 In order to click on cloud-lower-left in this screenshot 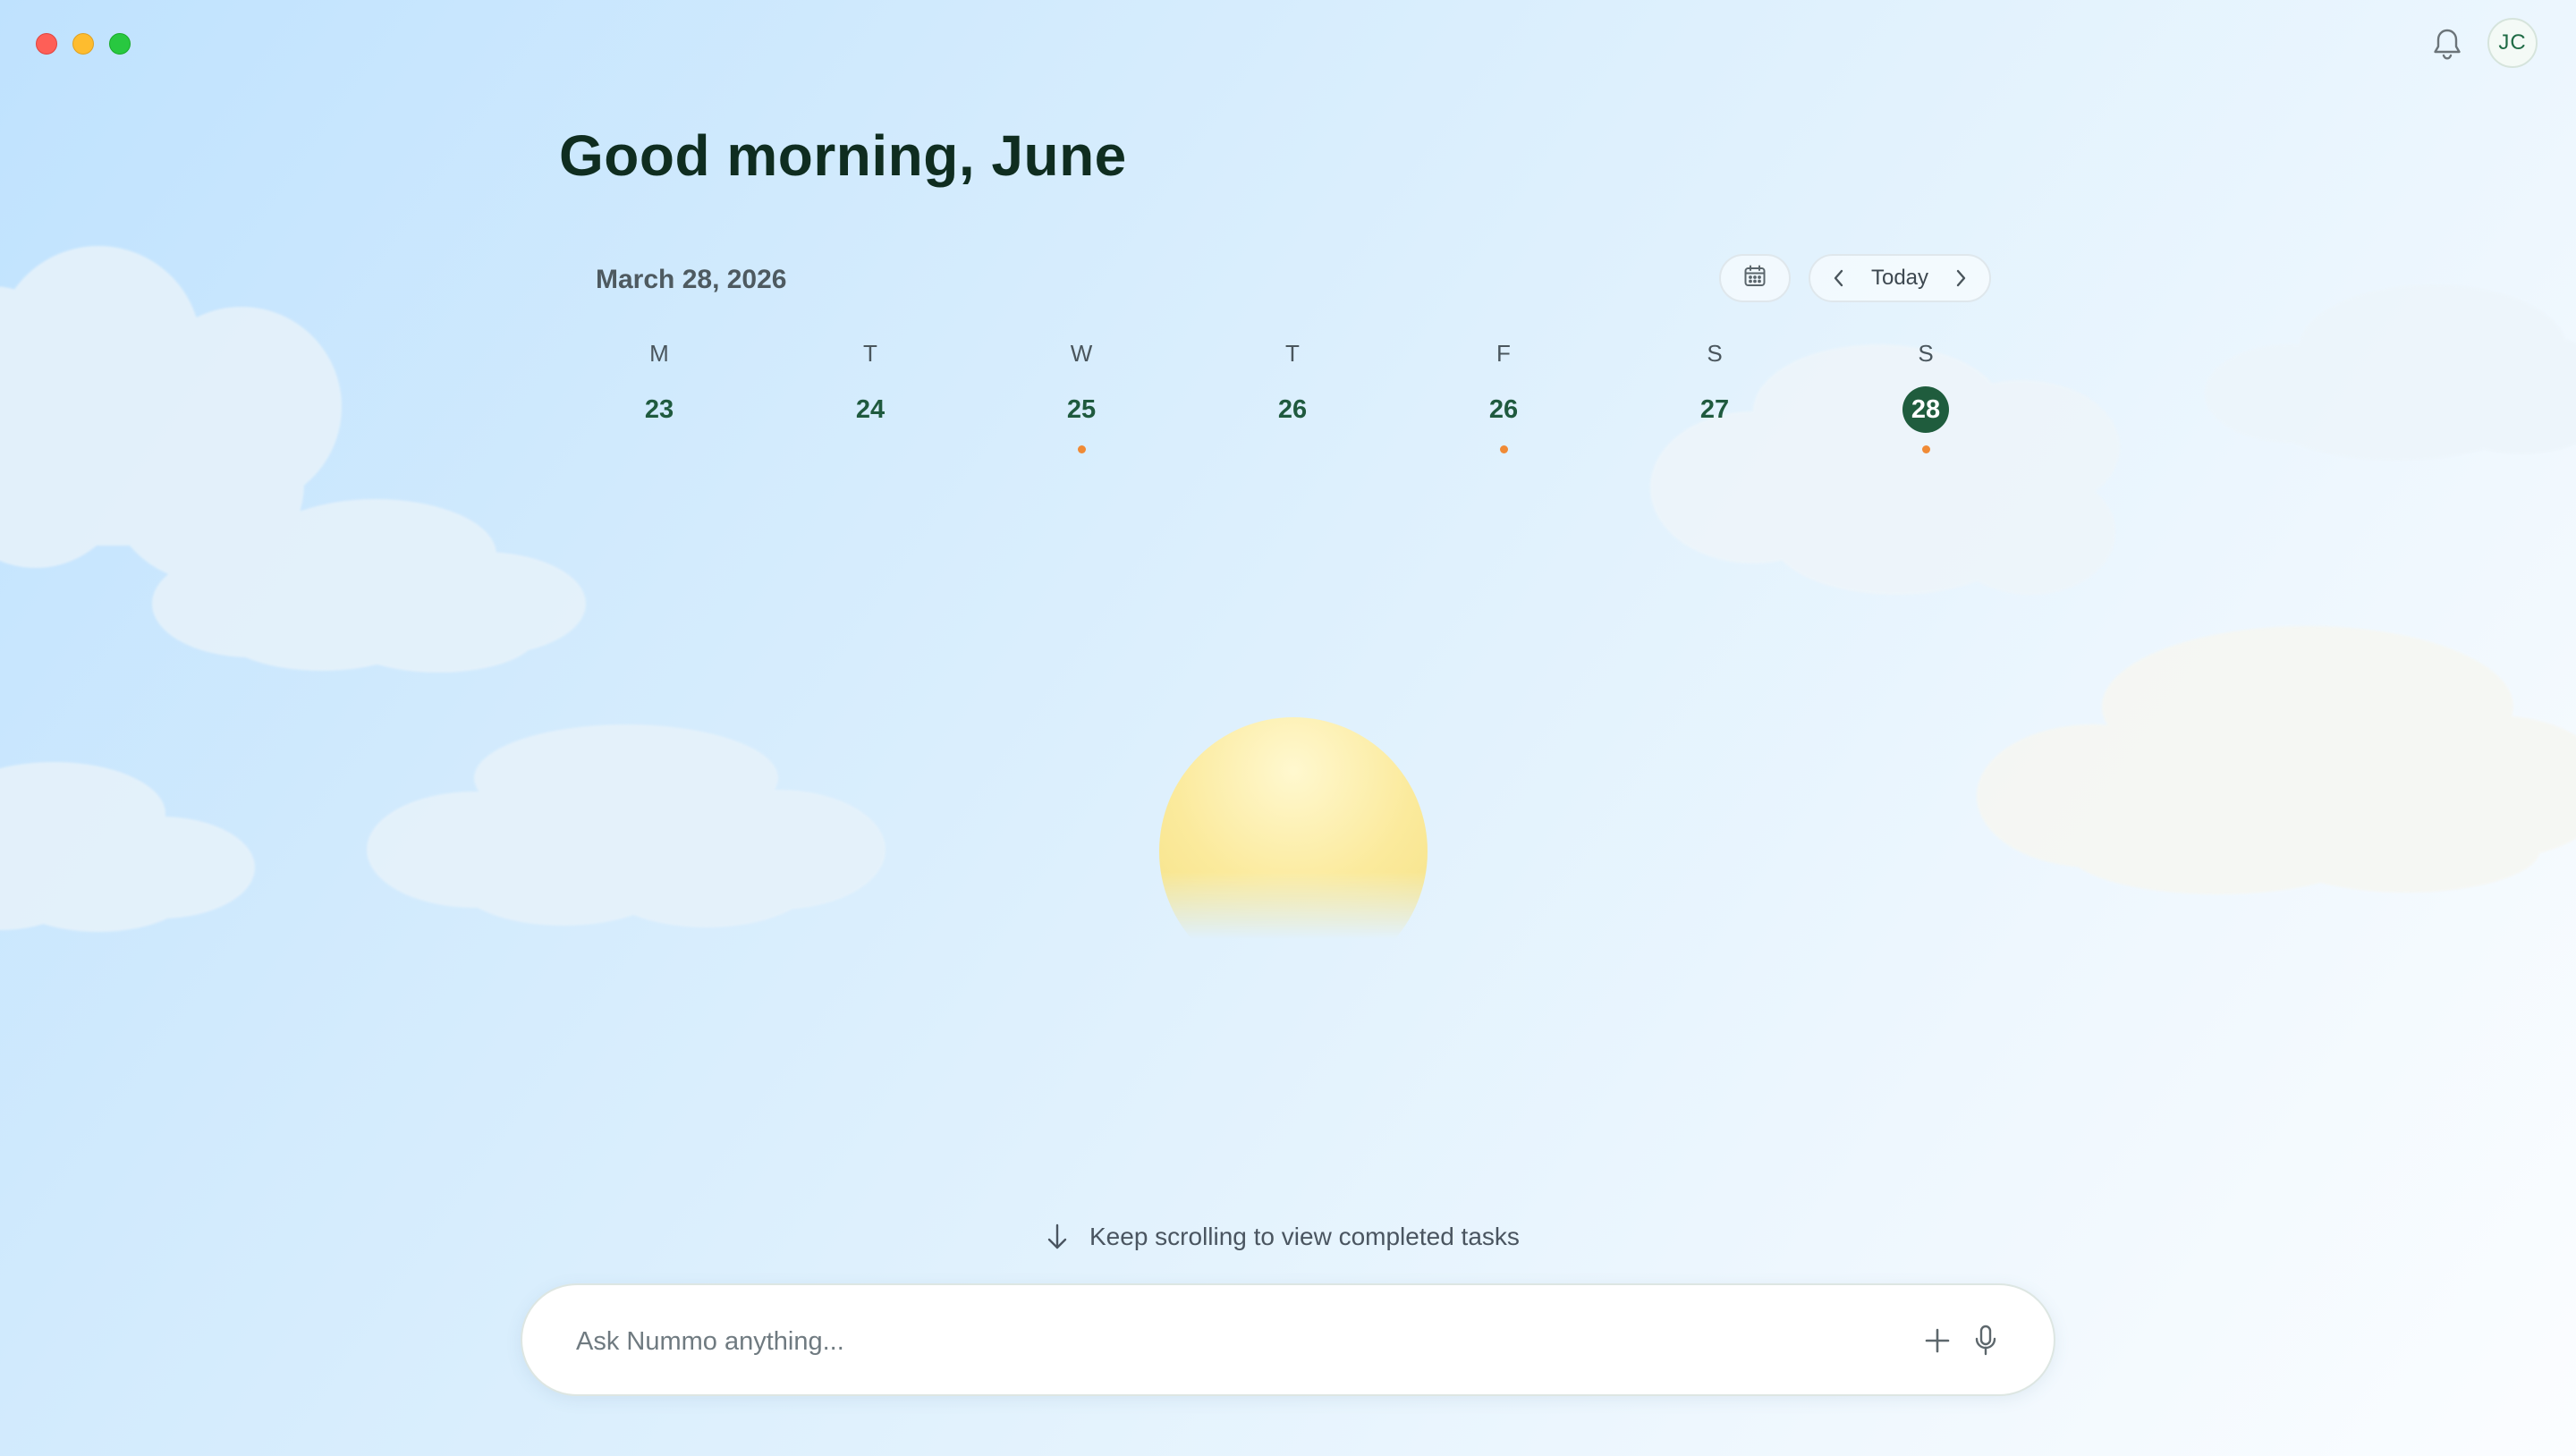, I will do `click(127, 847)`.